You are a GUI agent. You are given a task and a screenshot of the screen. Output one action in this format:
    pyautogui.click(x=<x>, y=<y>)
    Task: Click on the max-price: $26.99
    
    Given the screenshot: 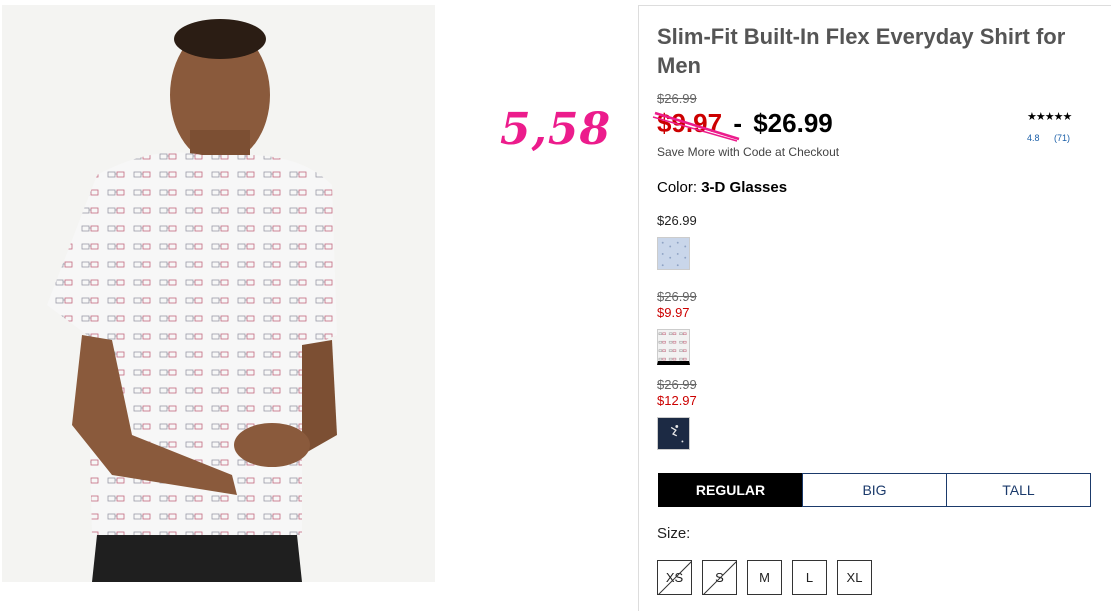 What is the action you would take?
    pyautogui.click(x=793, y=123)
    